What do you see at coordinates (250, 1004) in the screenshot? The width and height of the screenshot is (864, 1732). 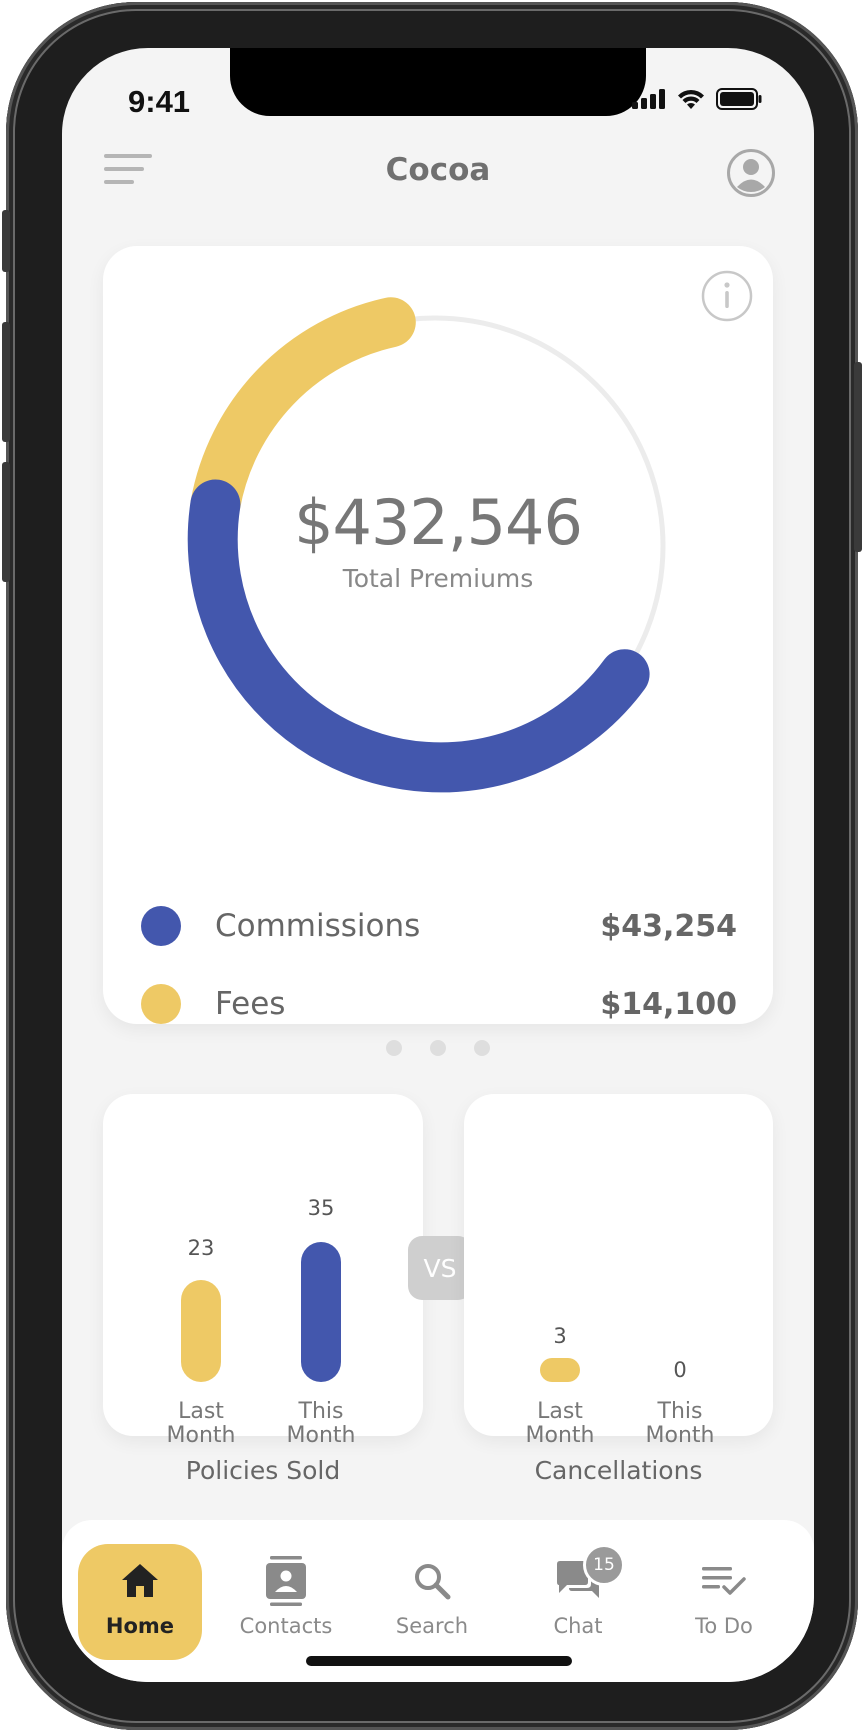 I see `legend-label: Fees` at bounding box center [250, 1004].